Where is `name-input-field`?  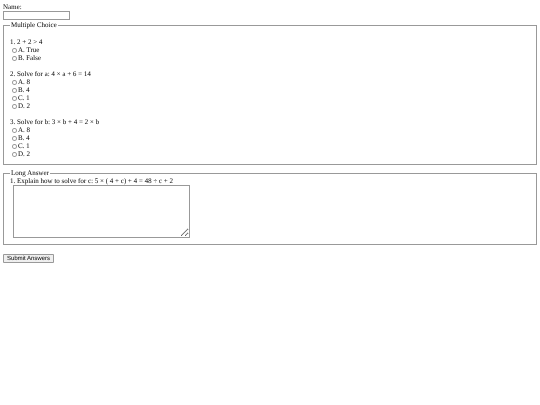
name-input-field is located at coordinates (36, 15).